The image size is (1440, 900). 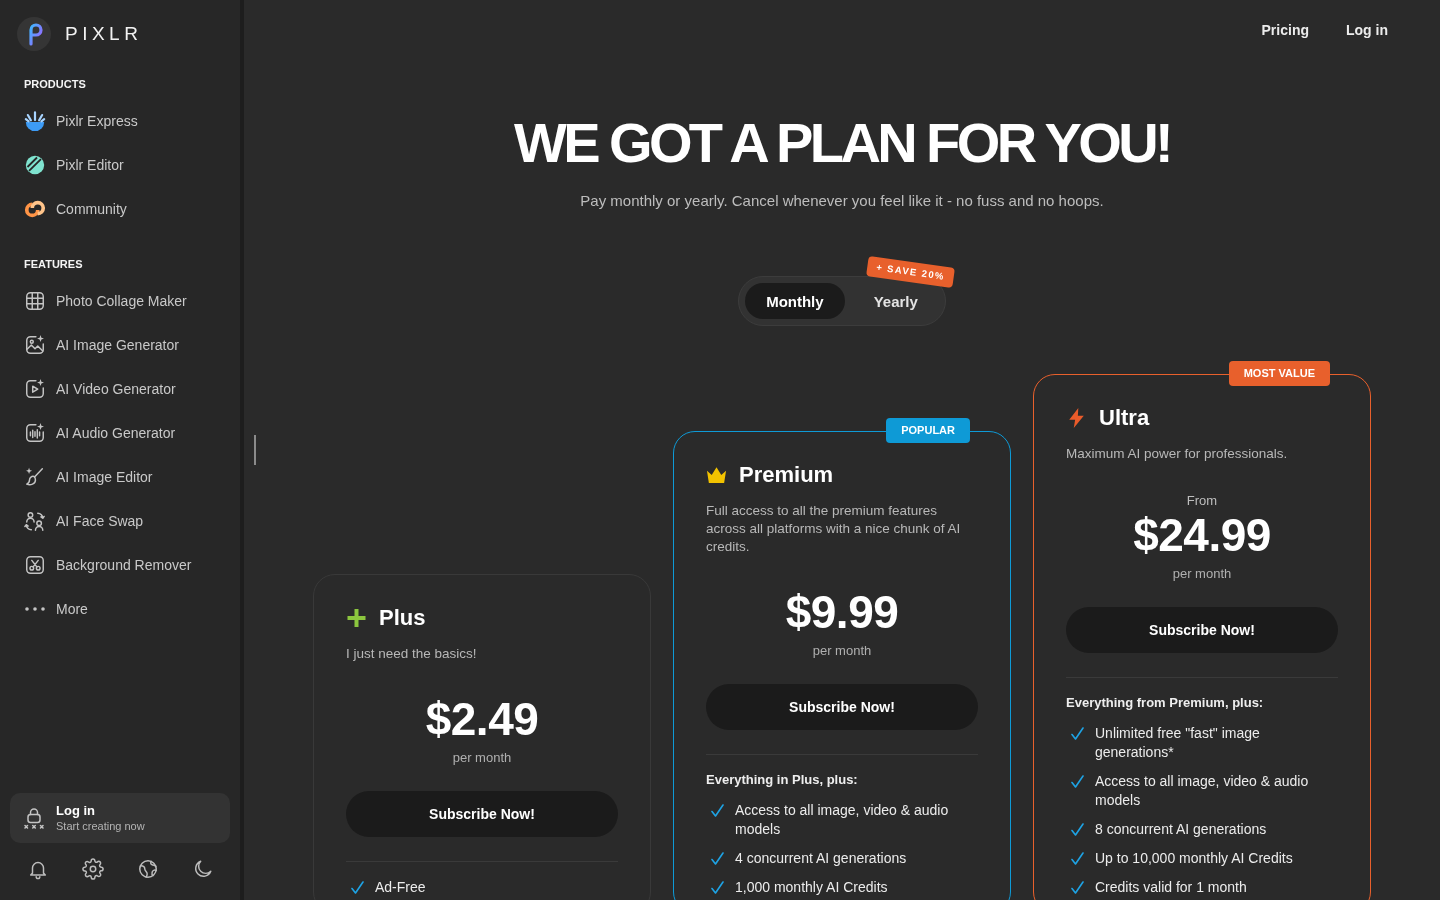 I want to click on feature-text: 1,000 monthly AI Credits, so click(x=811, y=887).